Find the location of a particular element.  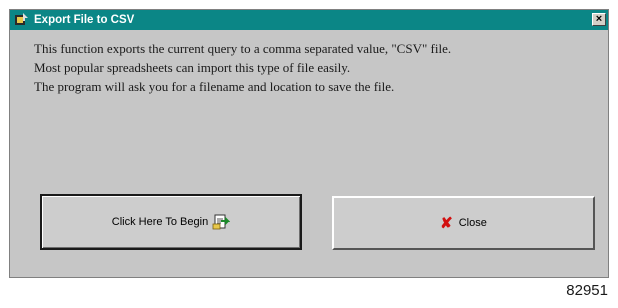

window-title: Export File to CSV is located at coordinates (84, 20).